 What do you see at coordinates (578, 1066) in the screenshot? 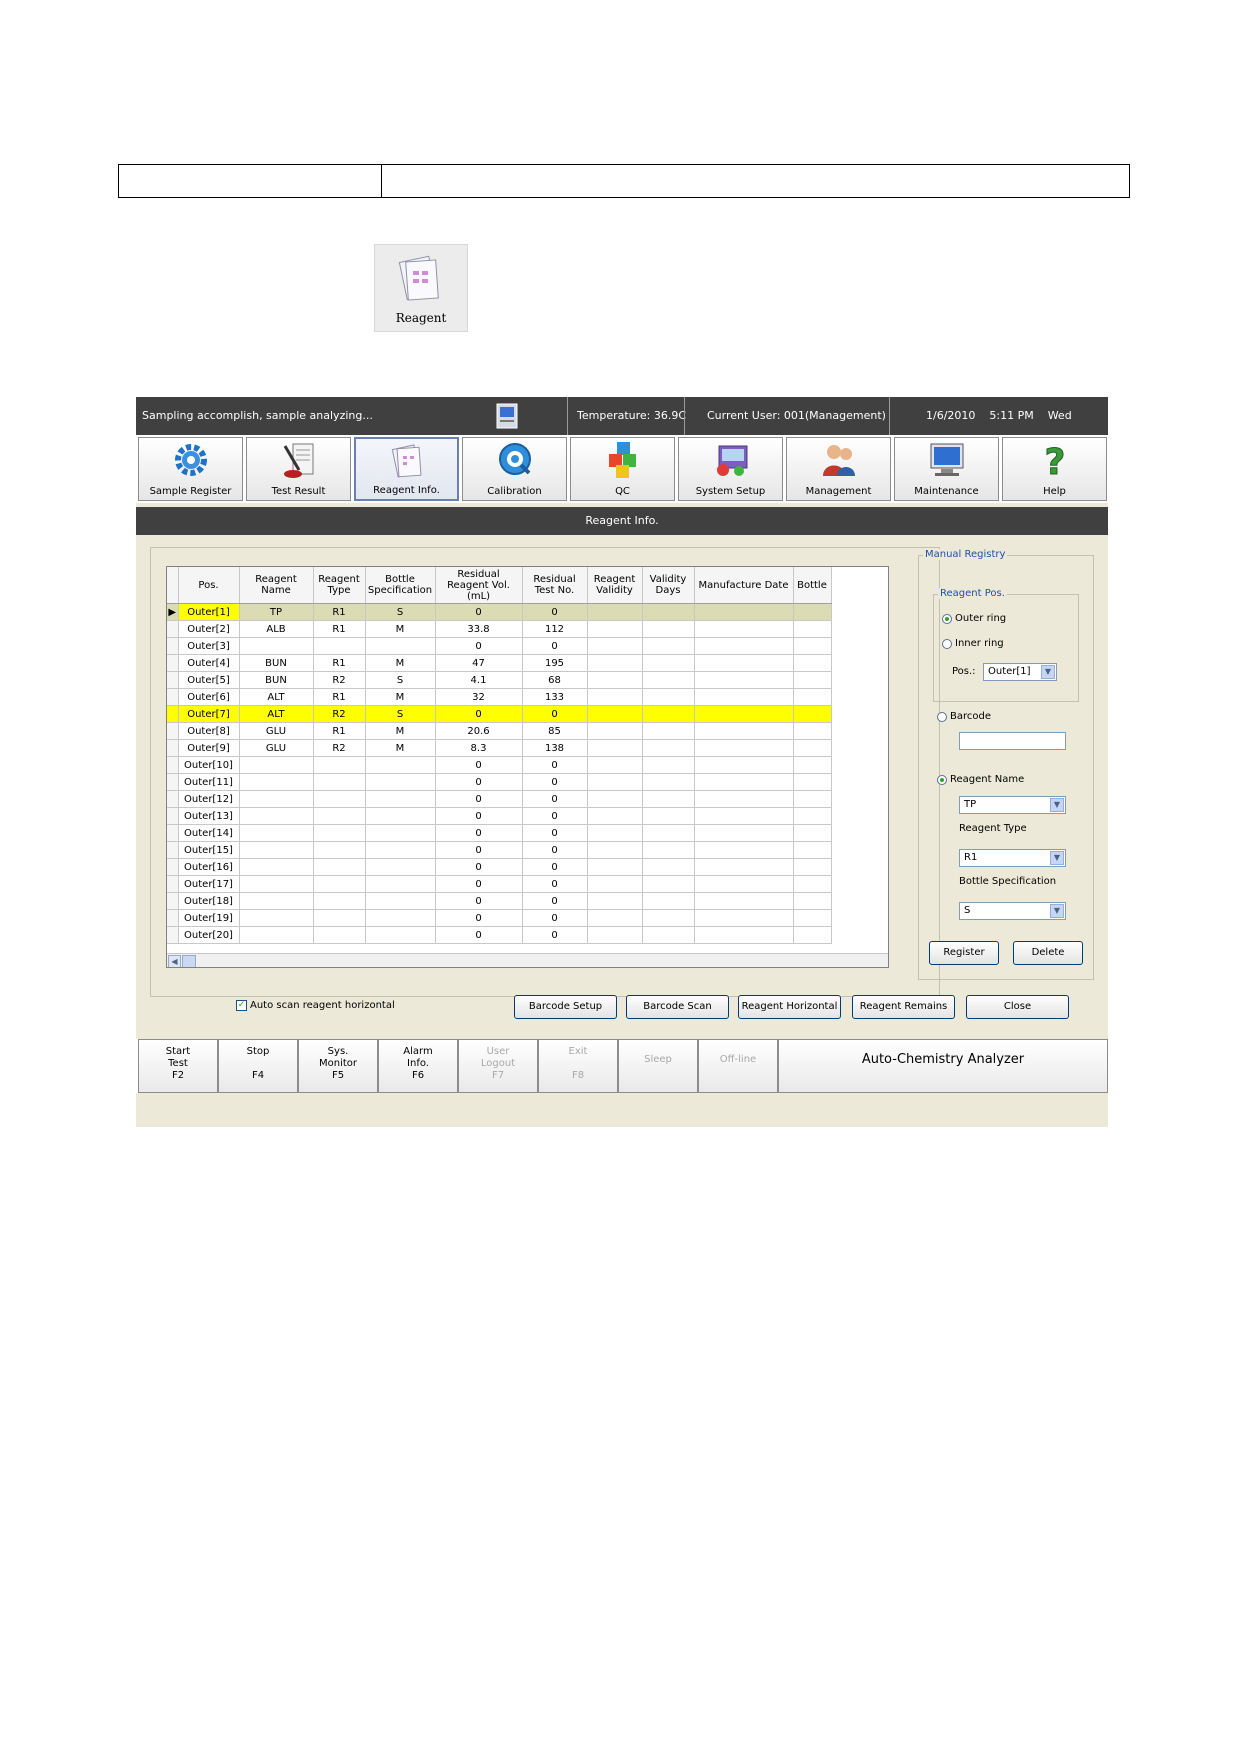
I see `fkey-exit: Exit F8` at bounding box center [578, 1066].